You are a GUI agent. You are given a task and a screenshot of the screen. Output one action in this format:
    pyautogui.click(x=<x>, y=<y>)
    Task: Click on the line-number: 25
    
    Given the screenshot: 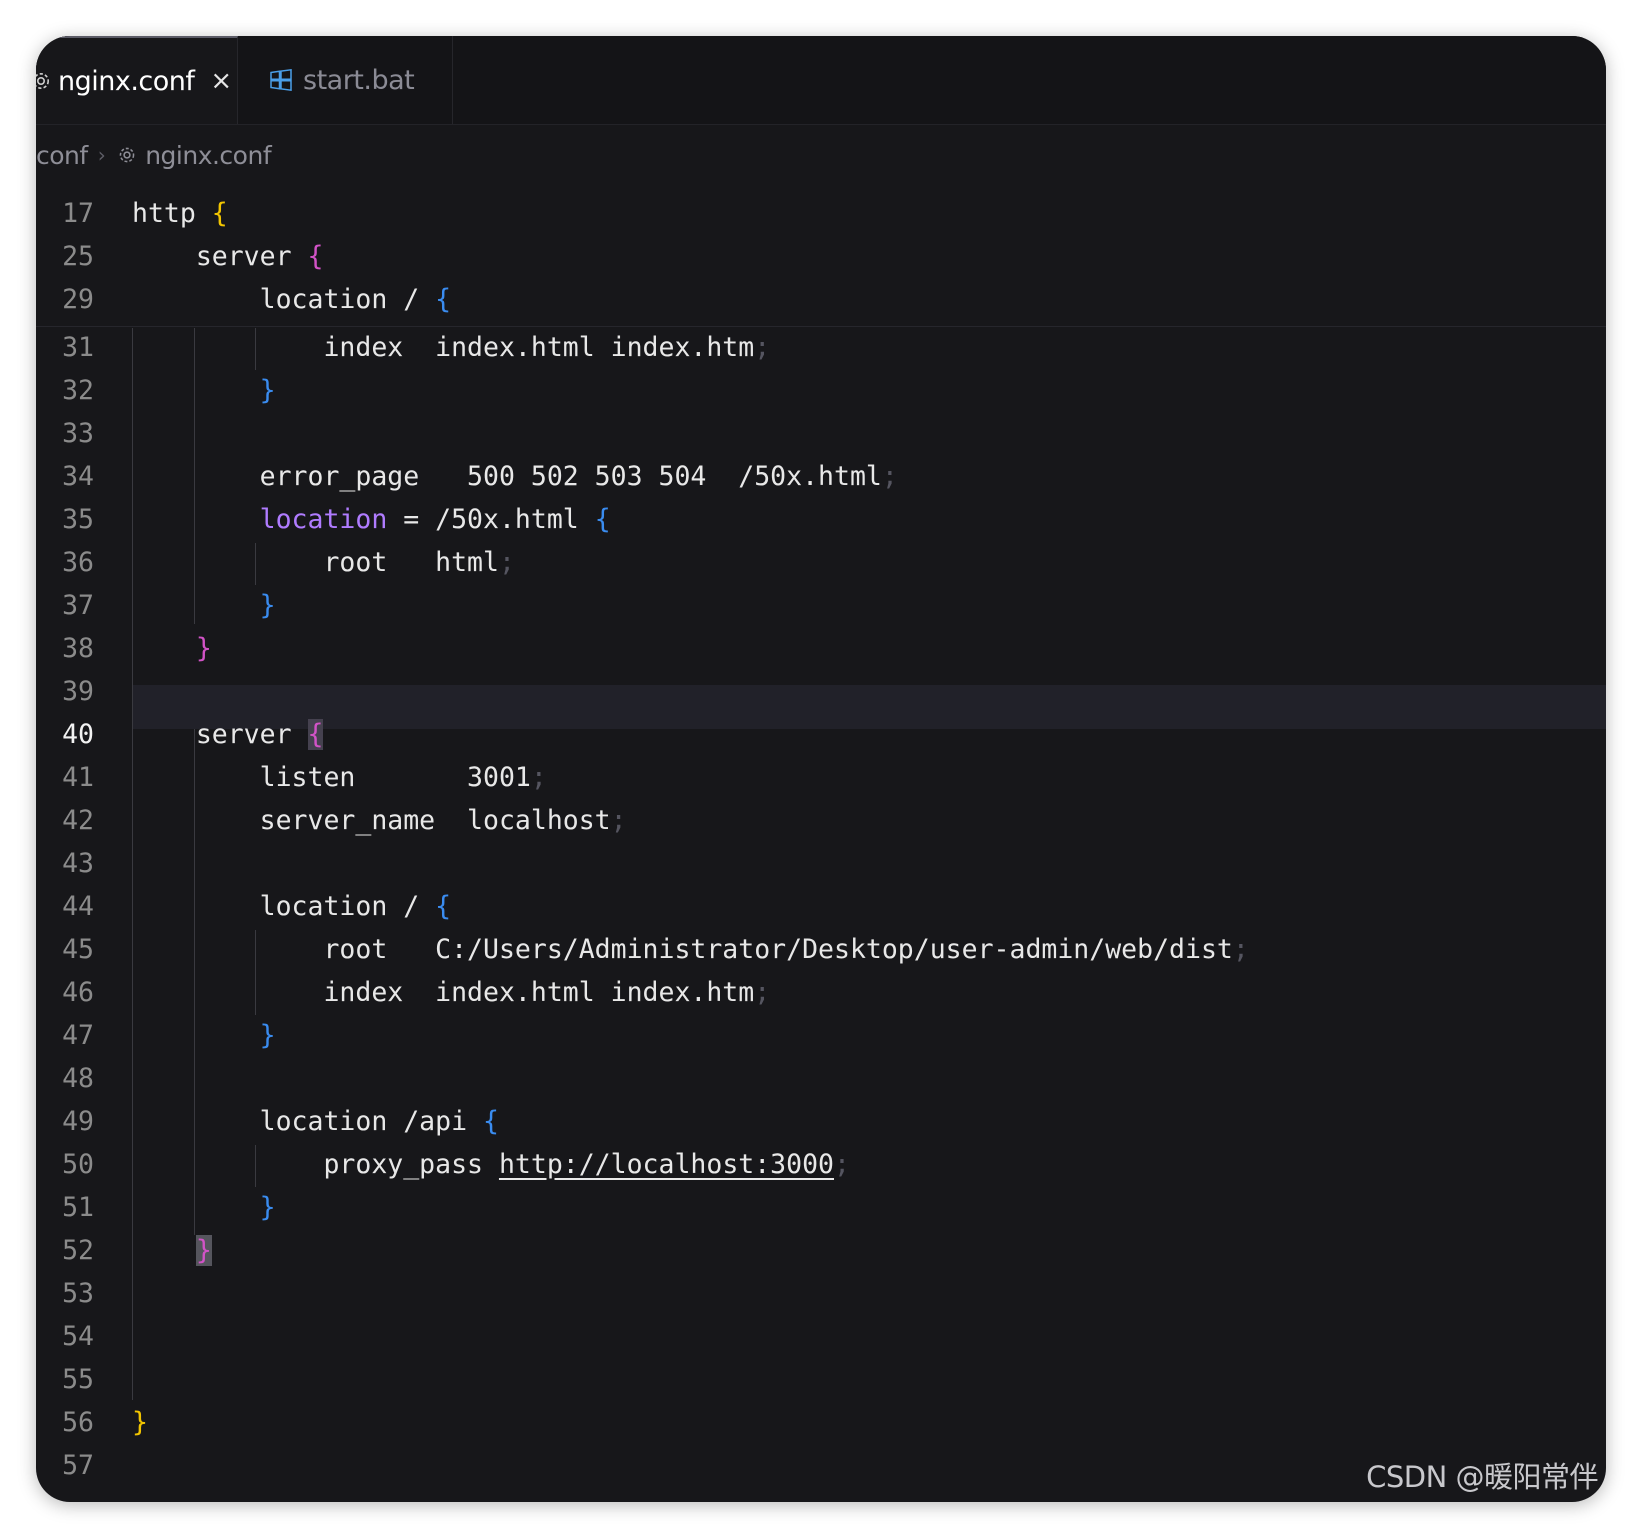 What is the action you would take?
    pyautogui.click(x=78, y=256)
    